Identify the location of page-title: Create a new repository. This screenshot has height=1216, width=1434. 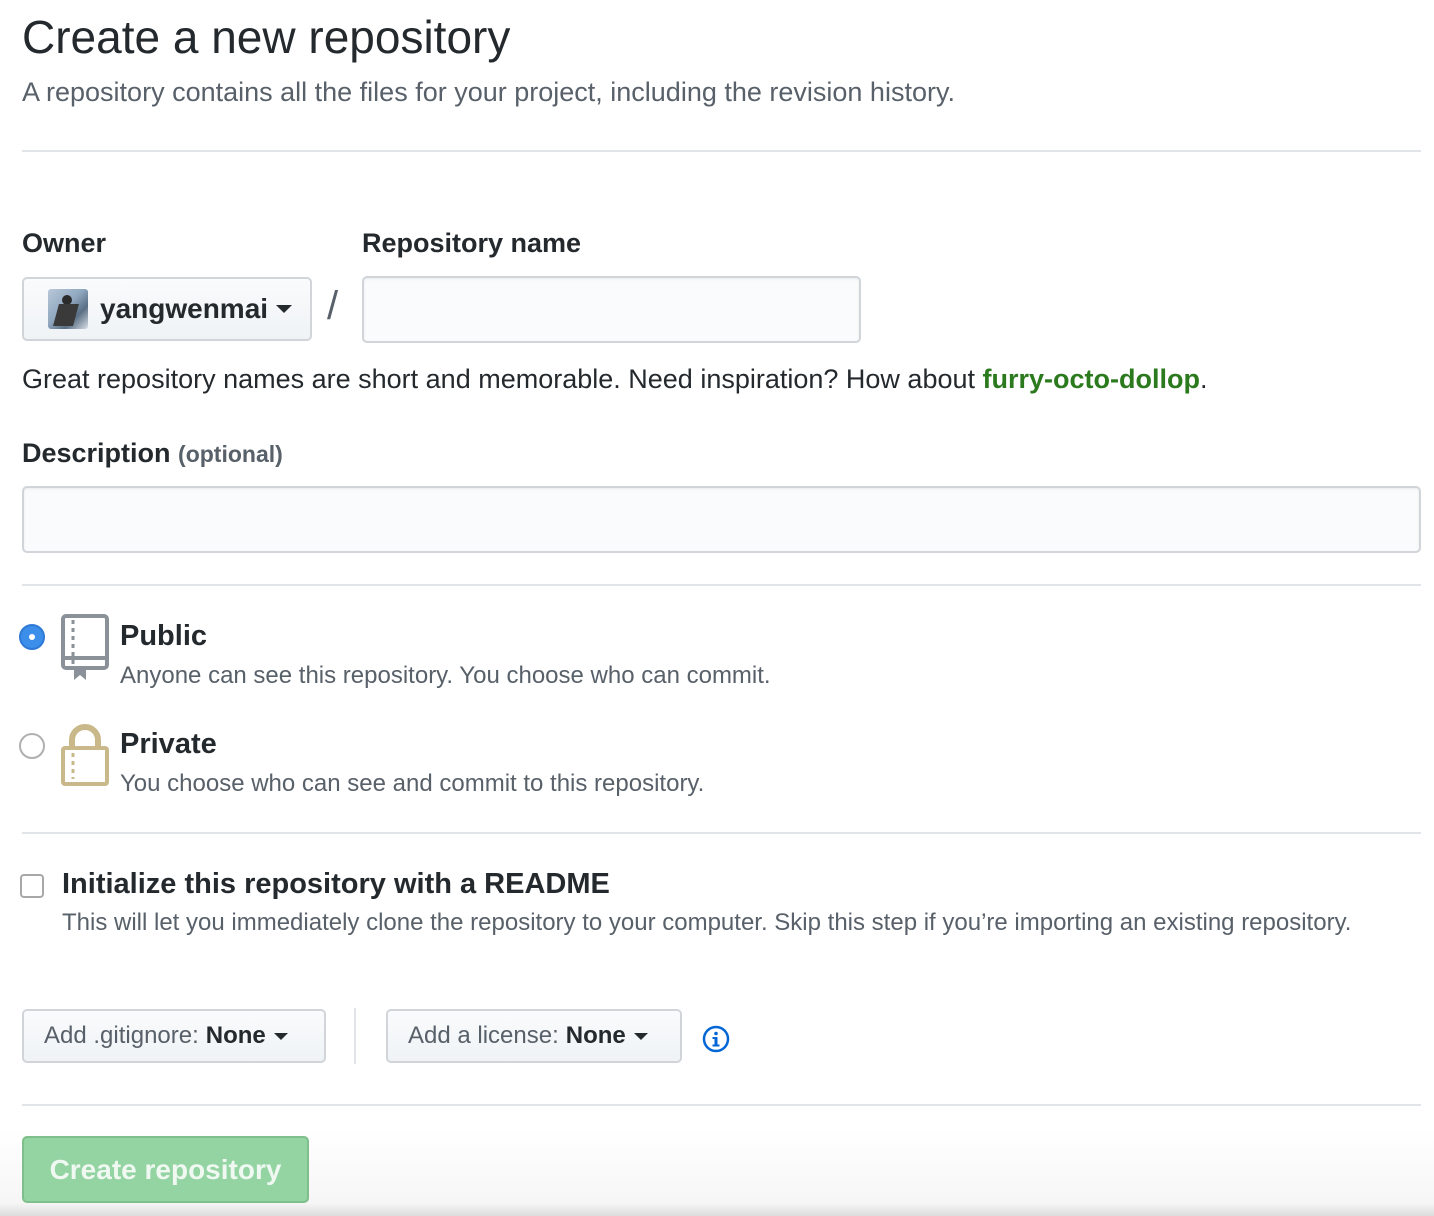
(266, 37).